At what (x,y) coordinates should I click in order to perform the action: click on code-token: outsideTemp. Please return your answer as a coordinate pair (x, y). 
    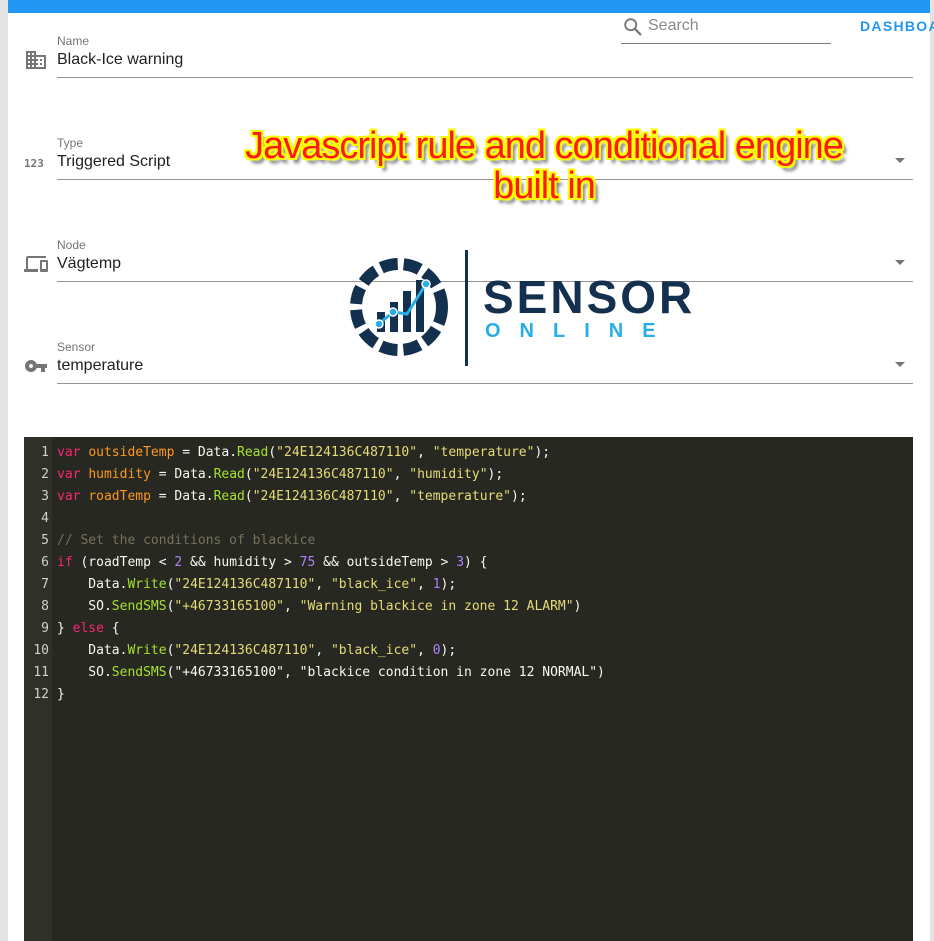
    Looking at the image, I should click on (131, 452).